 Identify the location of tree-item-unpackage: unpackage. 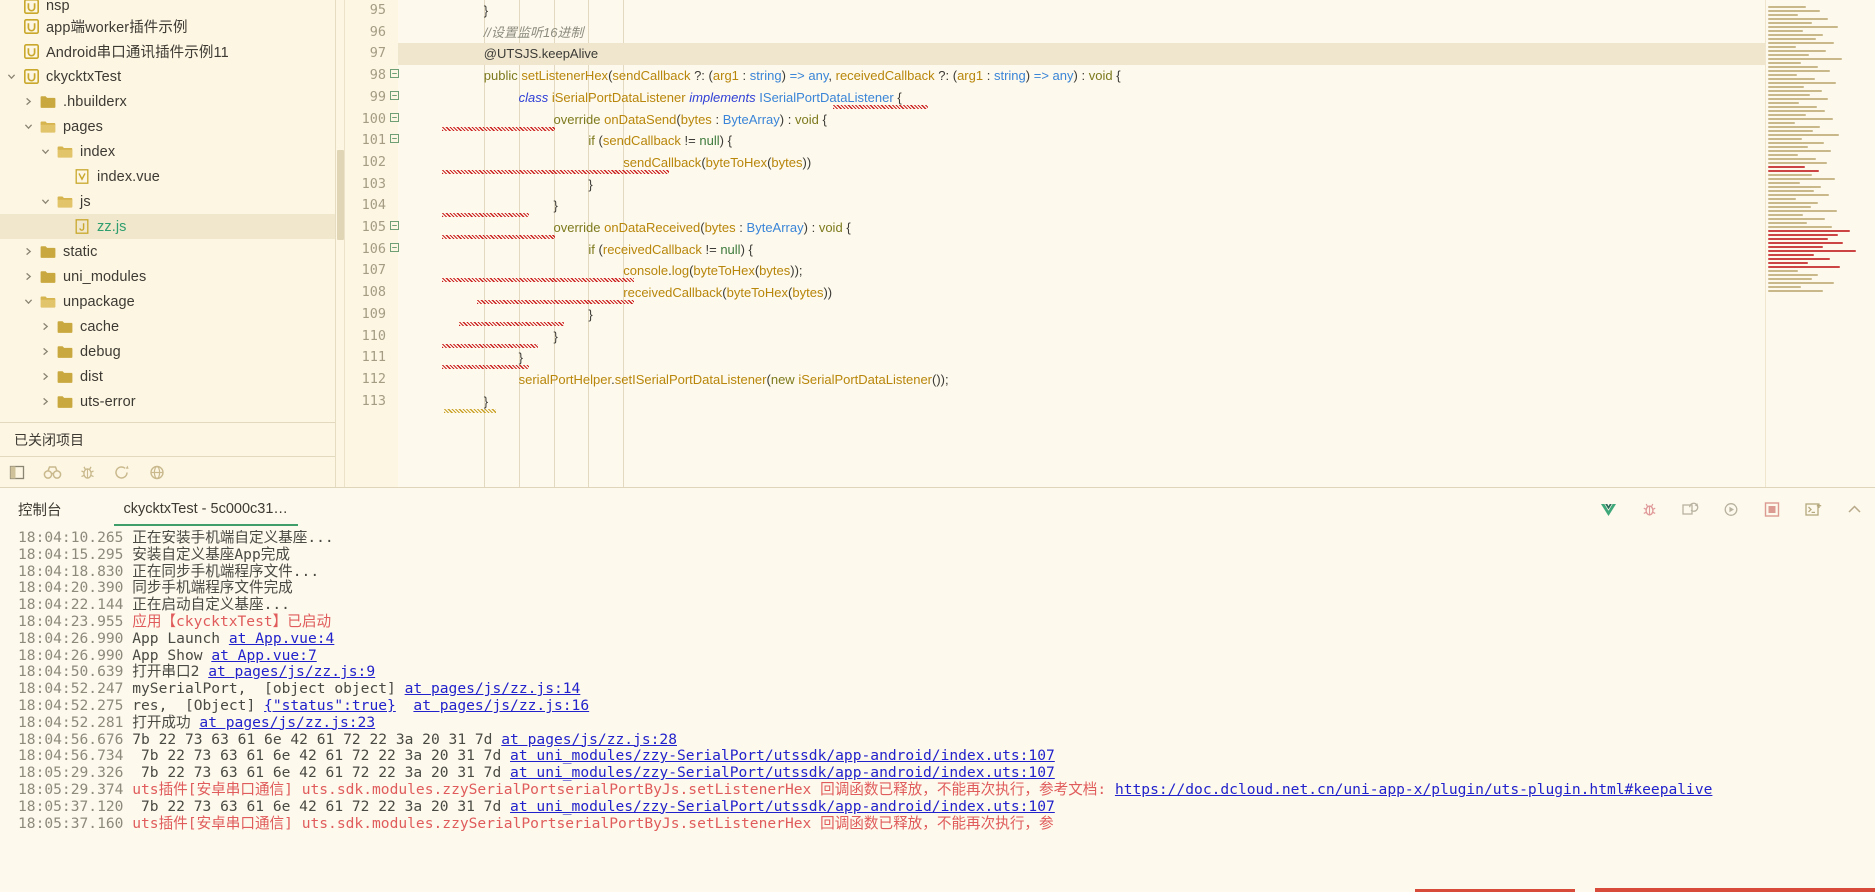
(167, 301).